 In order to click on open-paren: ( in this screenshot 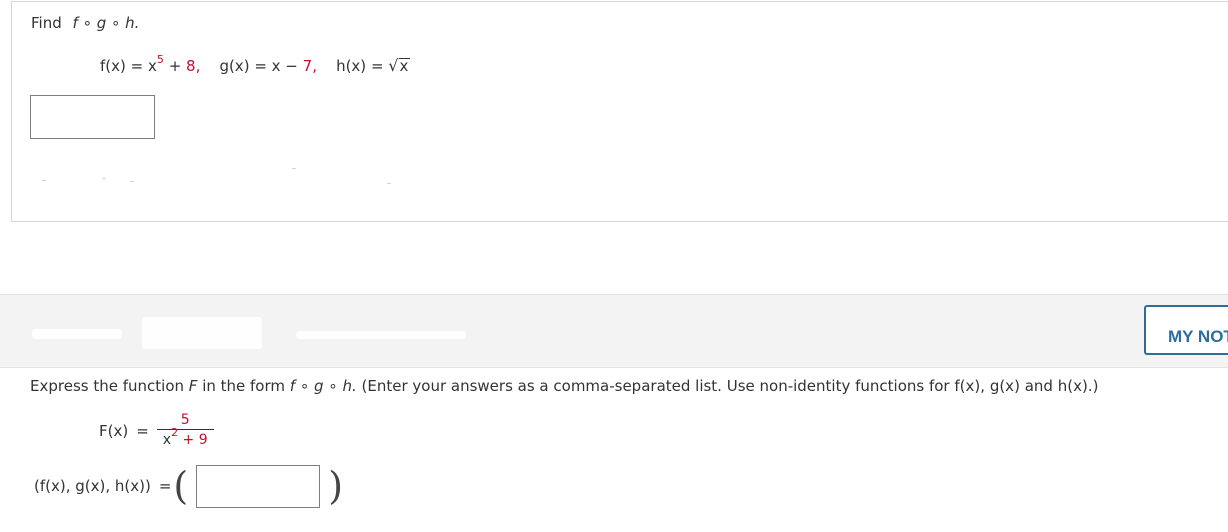, I will do `click(181, 486)`.